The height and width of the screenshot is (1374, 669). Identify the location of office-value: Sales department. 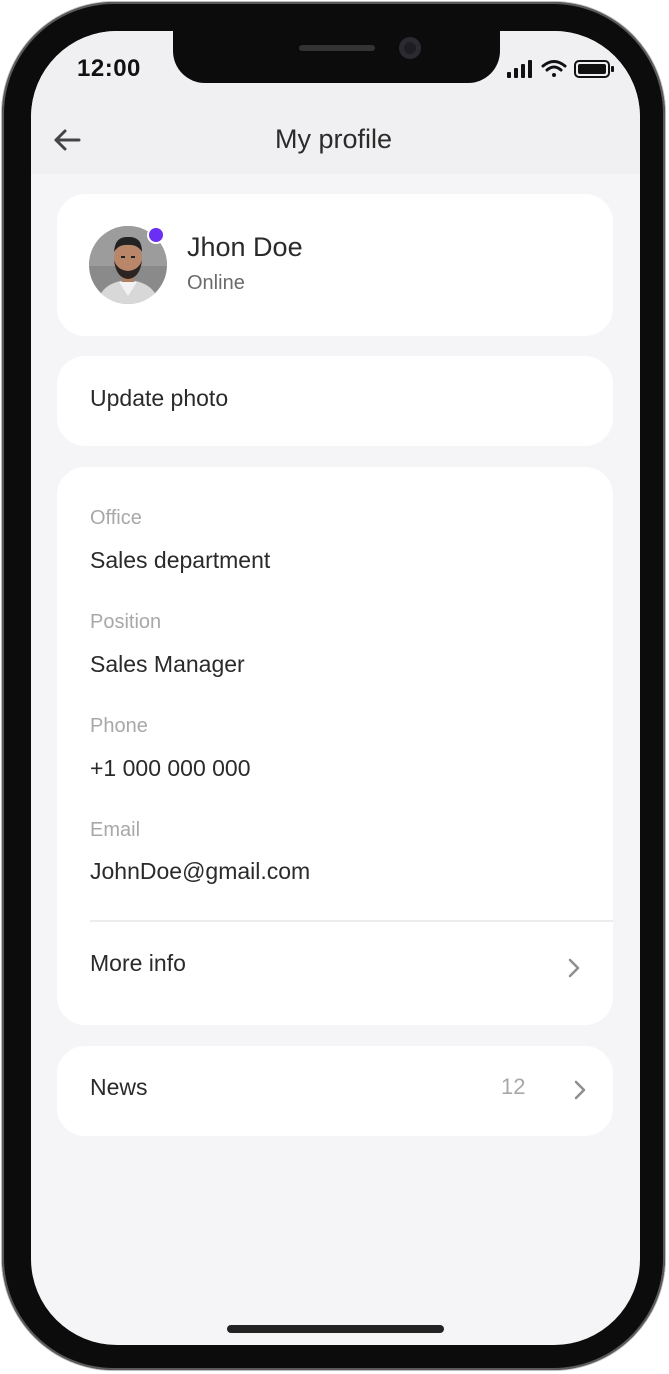
(180, 560).